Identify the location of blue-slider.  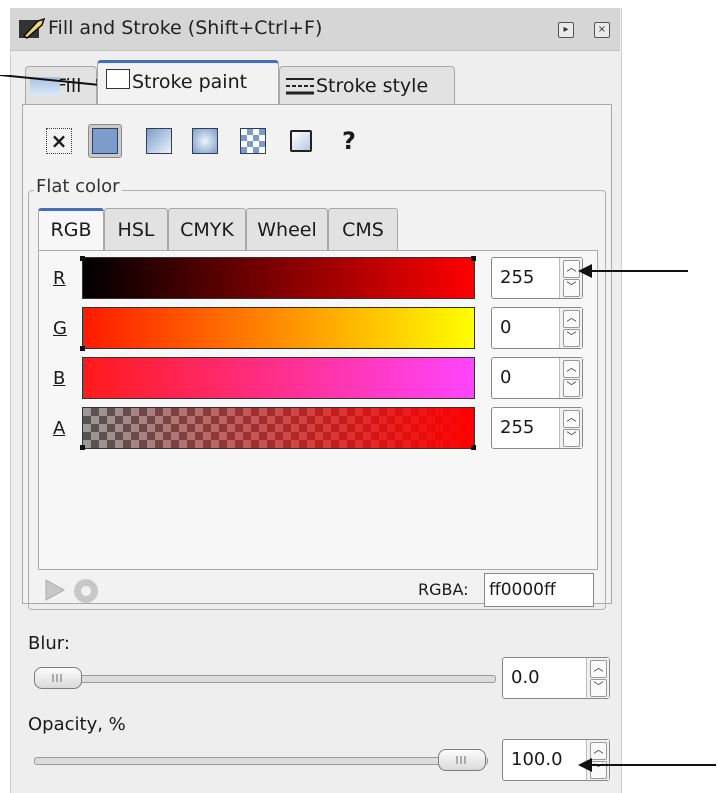
(278, 378).